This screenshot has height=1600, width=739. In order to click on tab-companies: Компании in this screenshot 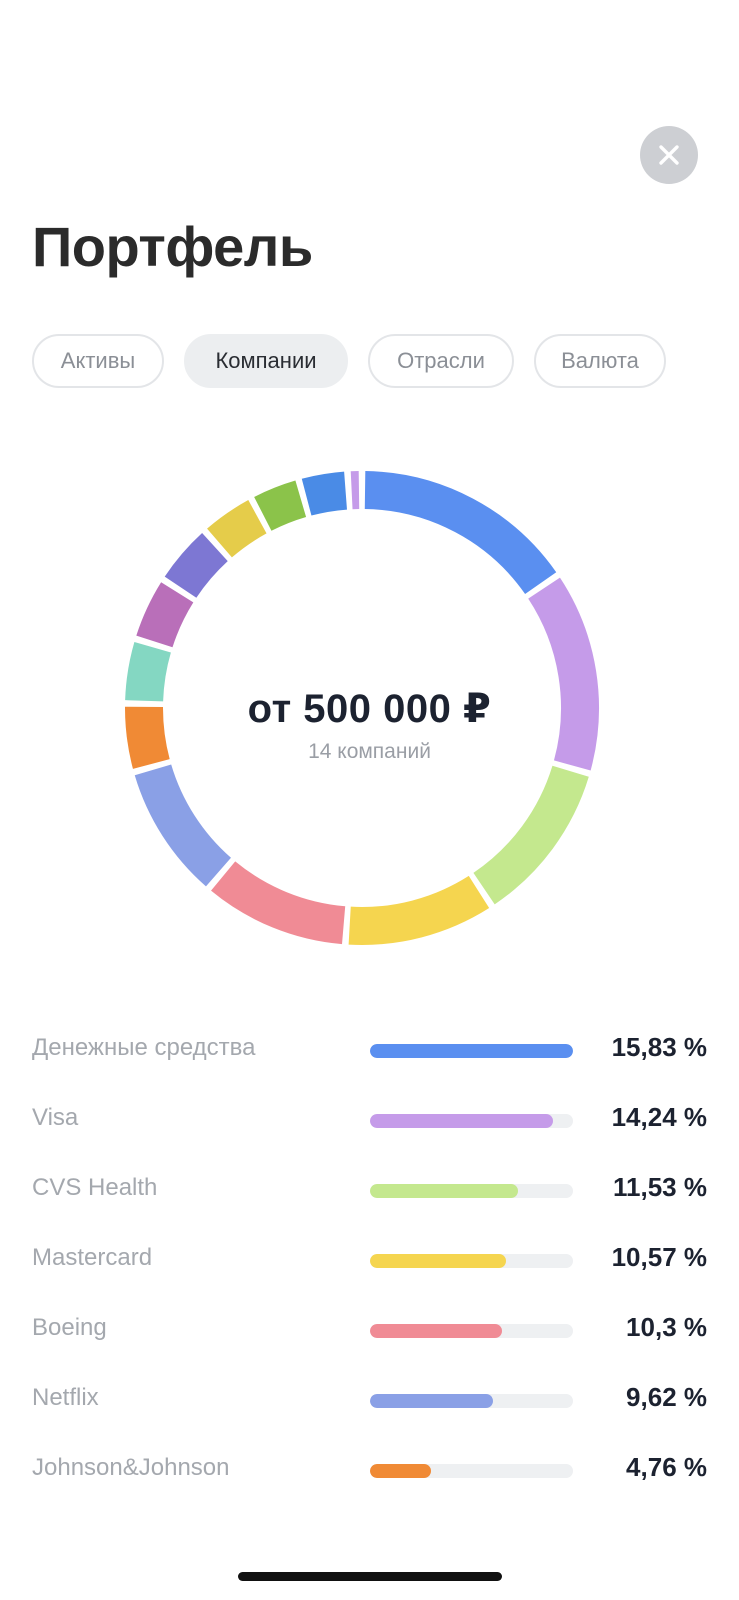, I will do `click(266, 361)`.